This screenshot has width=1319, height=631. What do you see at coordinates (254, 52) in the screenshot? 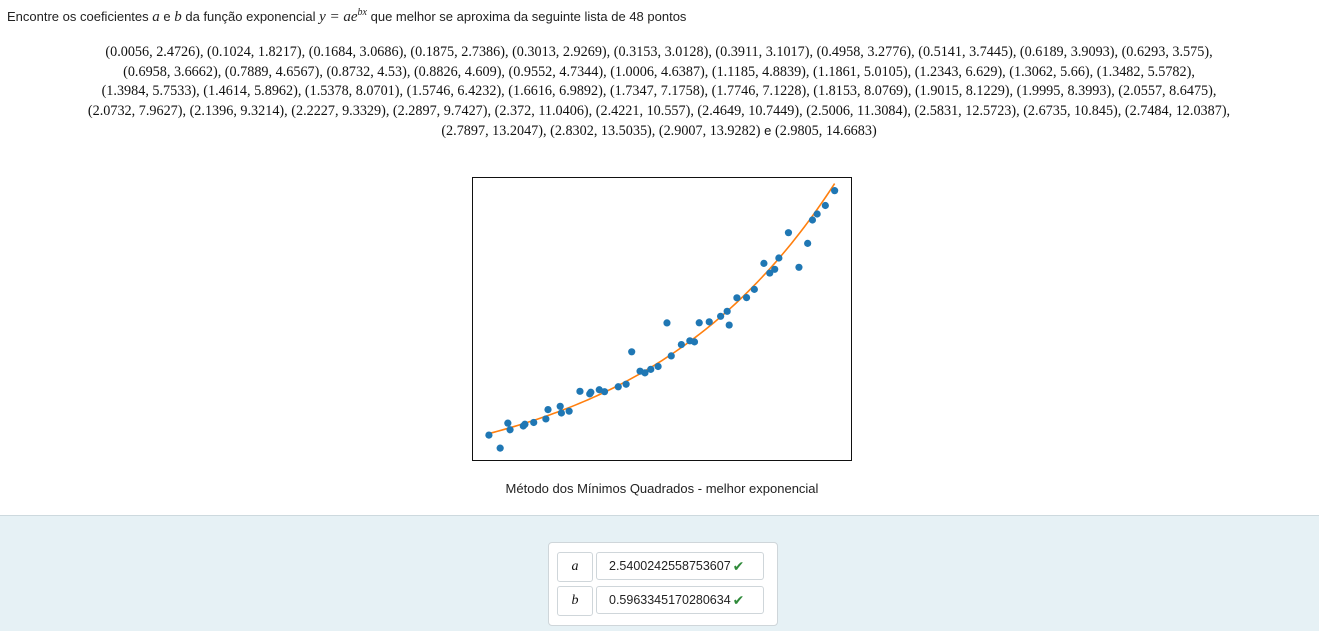
I see `point-text: (0.1024, 1.8217)` at bounding box center [254, 52].